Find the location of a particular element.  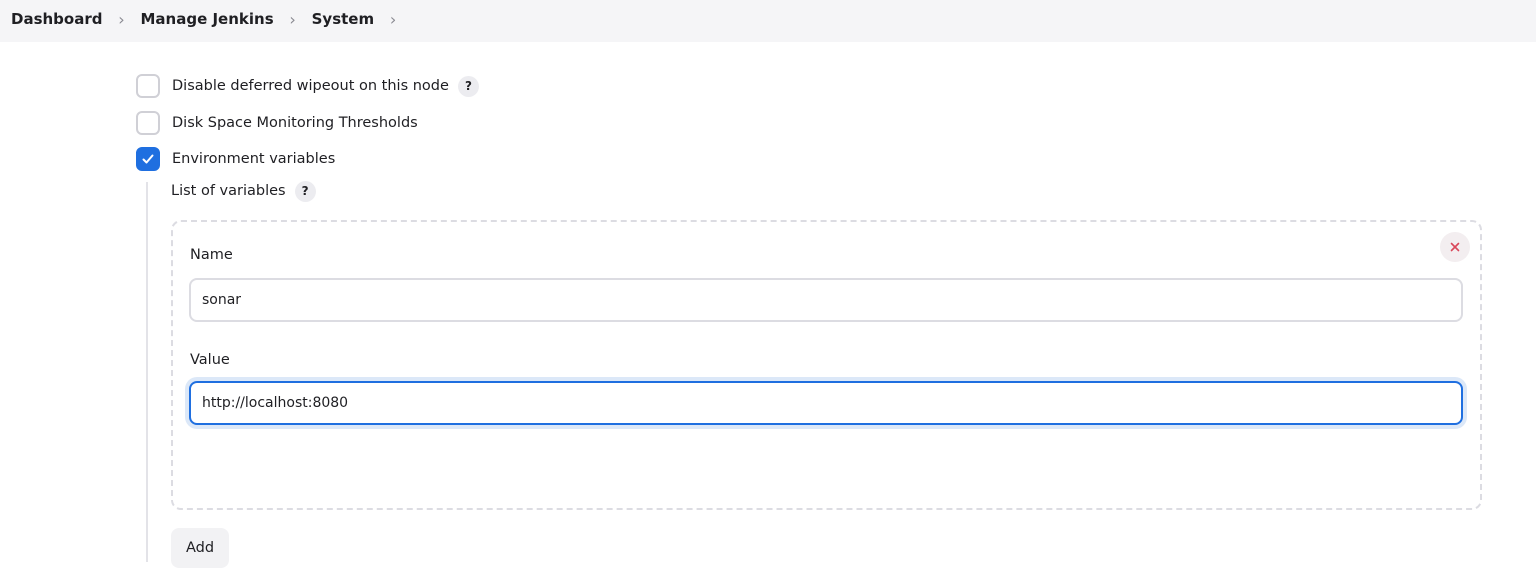

add-variable-button: Add is located at coordinates (200, 548).